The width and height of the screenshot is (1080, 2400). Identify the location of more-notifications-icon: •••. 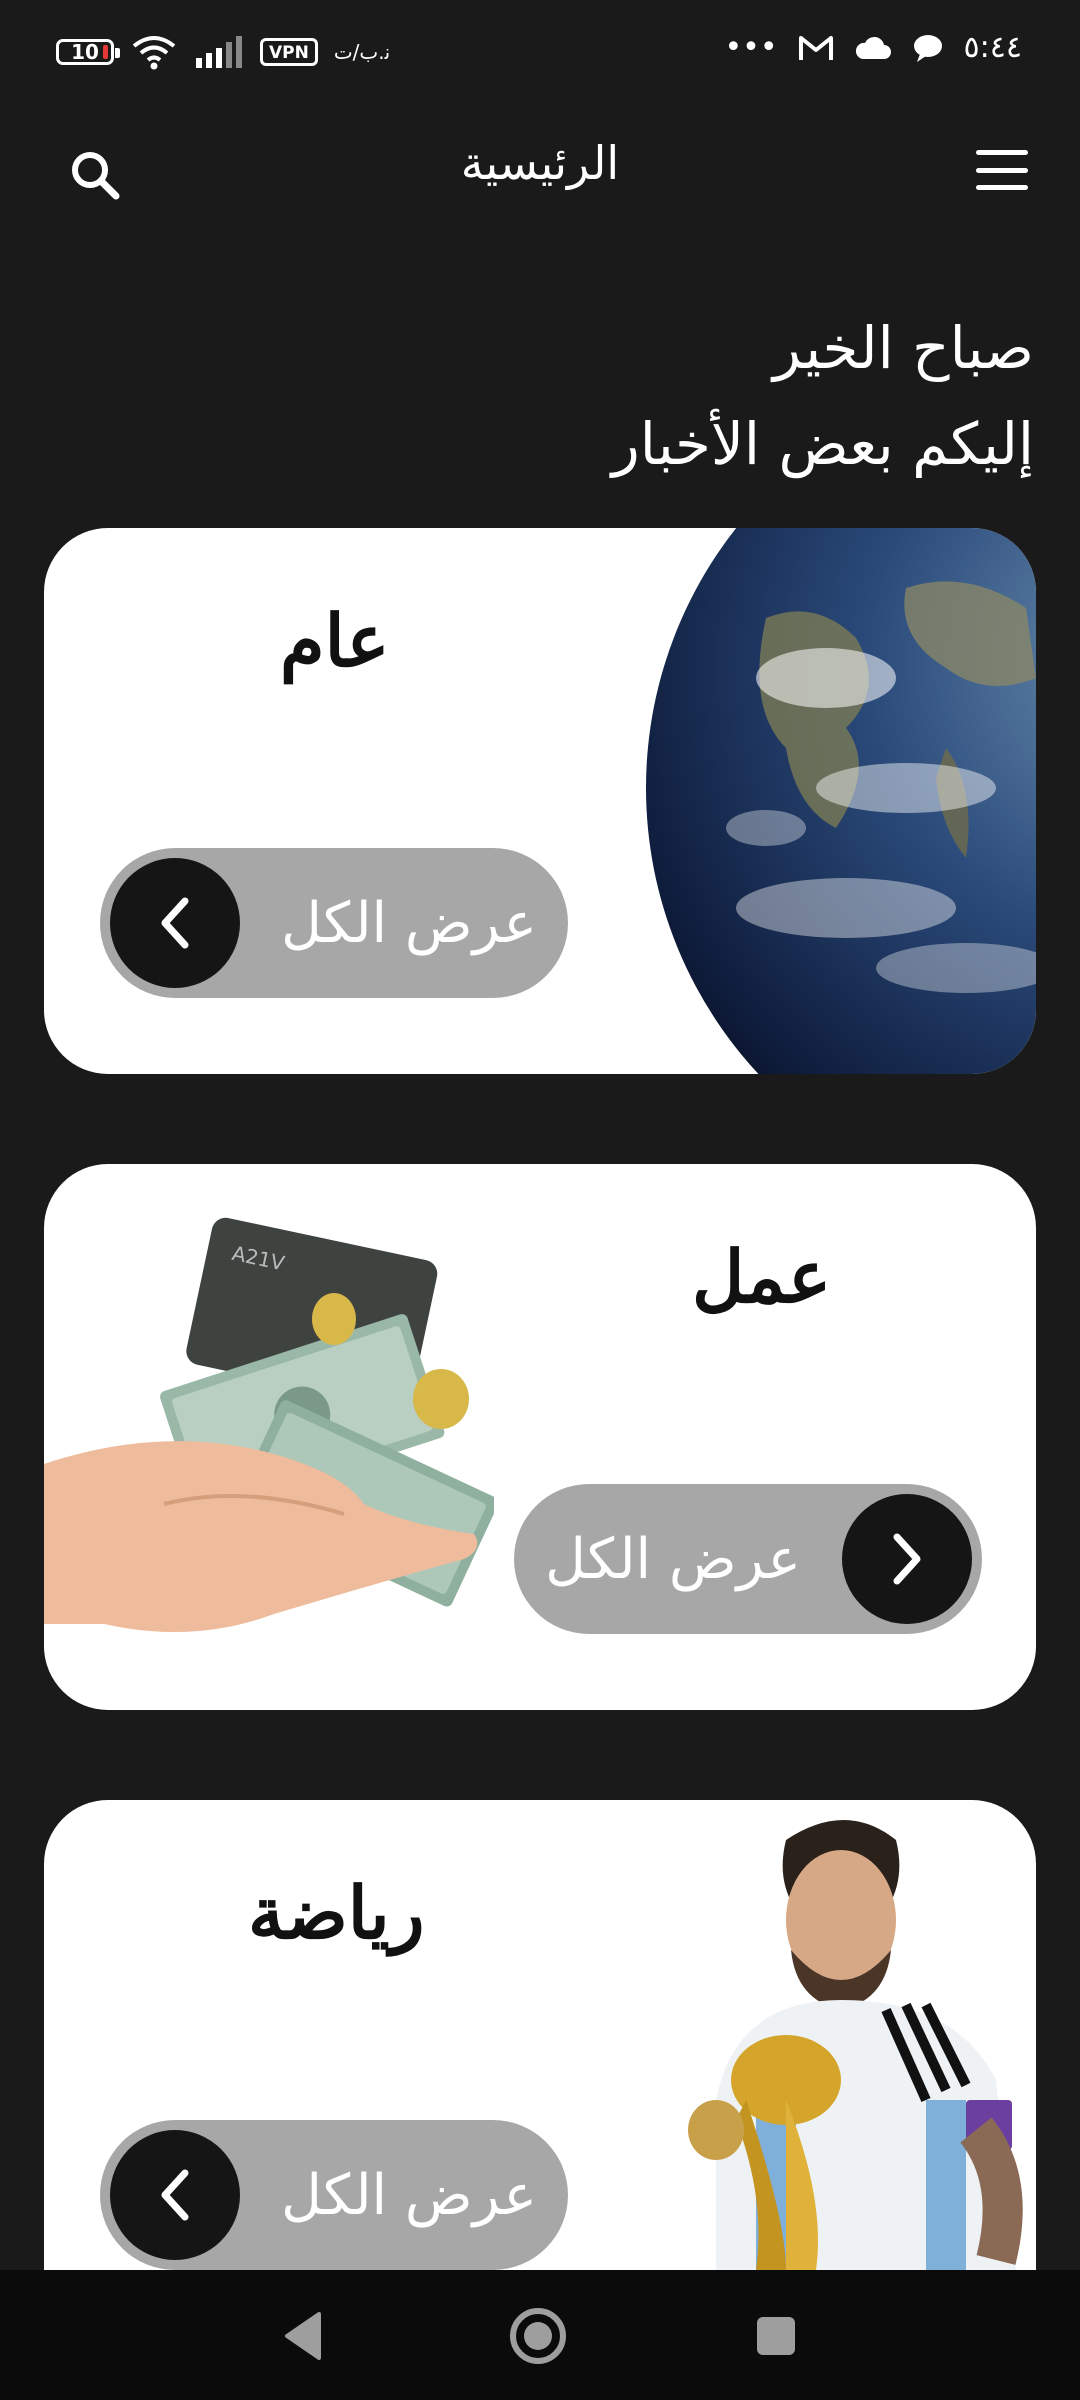
(751, 47).